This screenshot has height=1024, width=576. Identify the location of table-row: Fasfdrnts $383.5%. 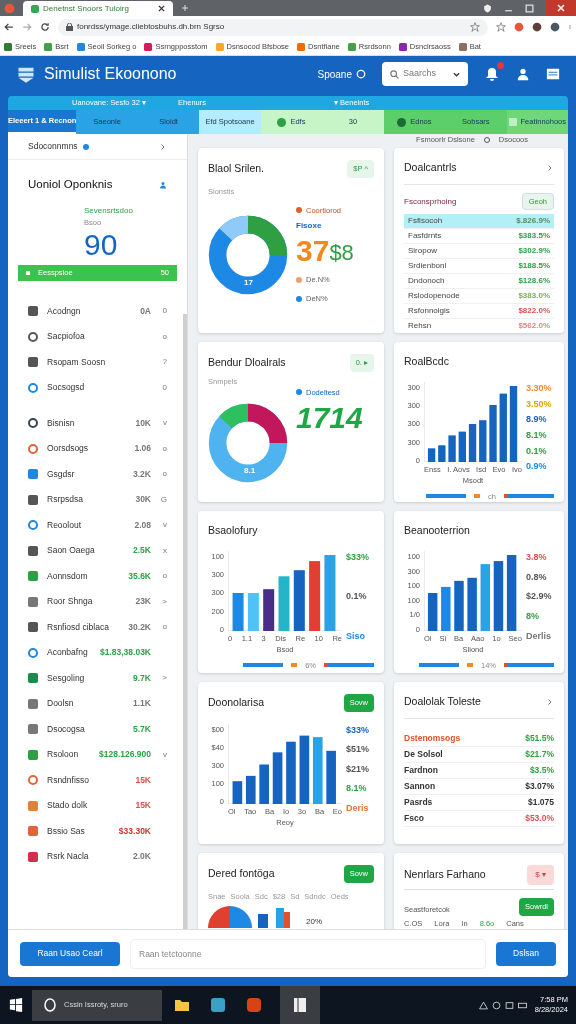
(479, 237).